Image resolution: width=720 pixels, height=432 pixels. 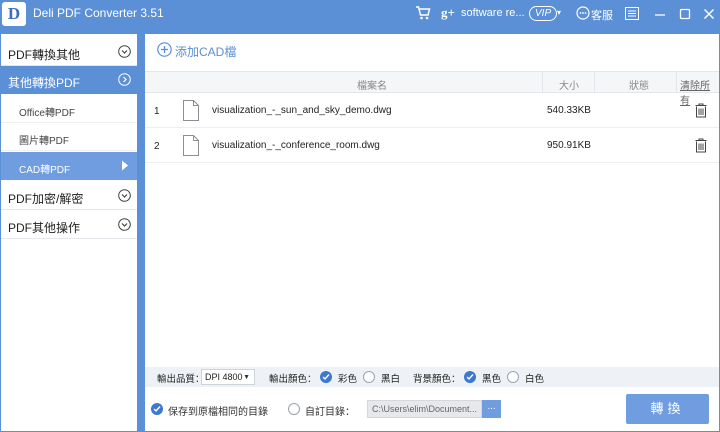 I want to click on bw-radio, so click(x=369, y=377).